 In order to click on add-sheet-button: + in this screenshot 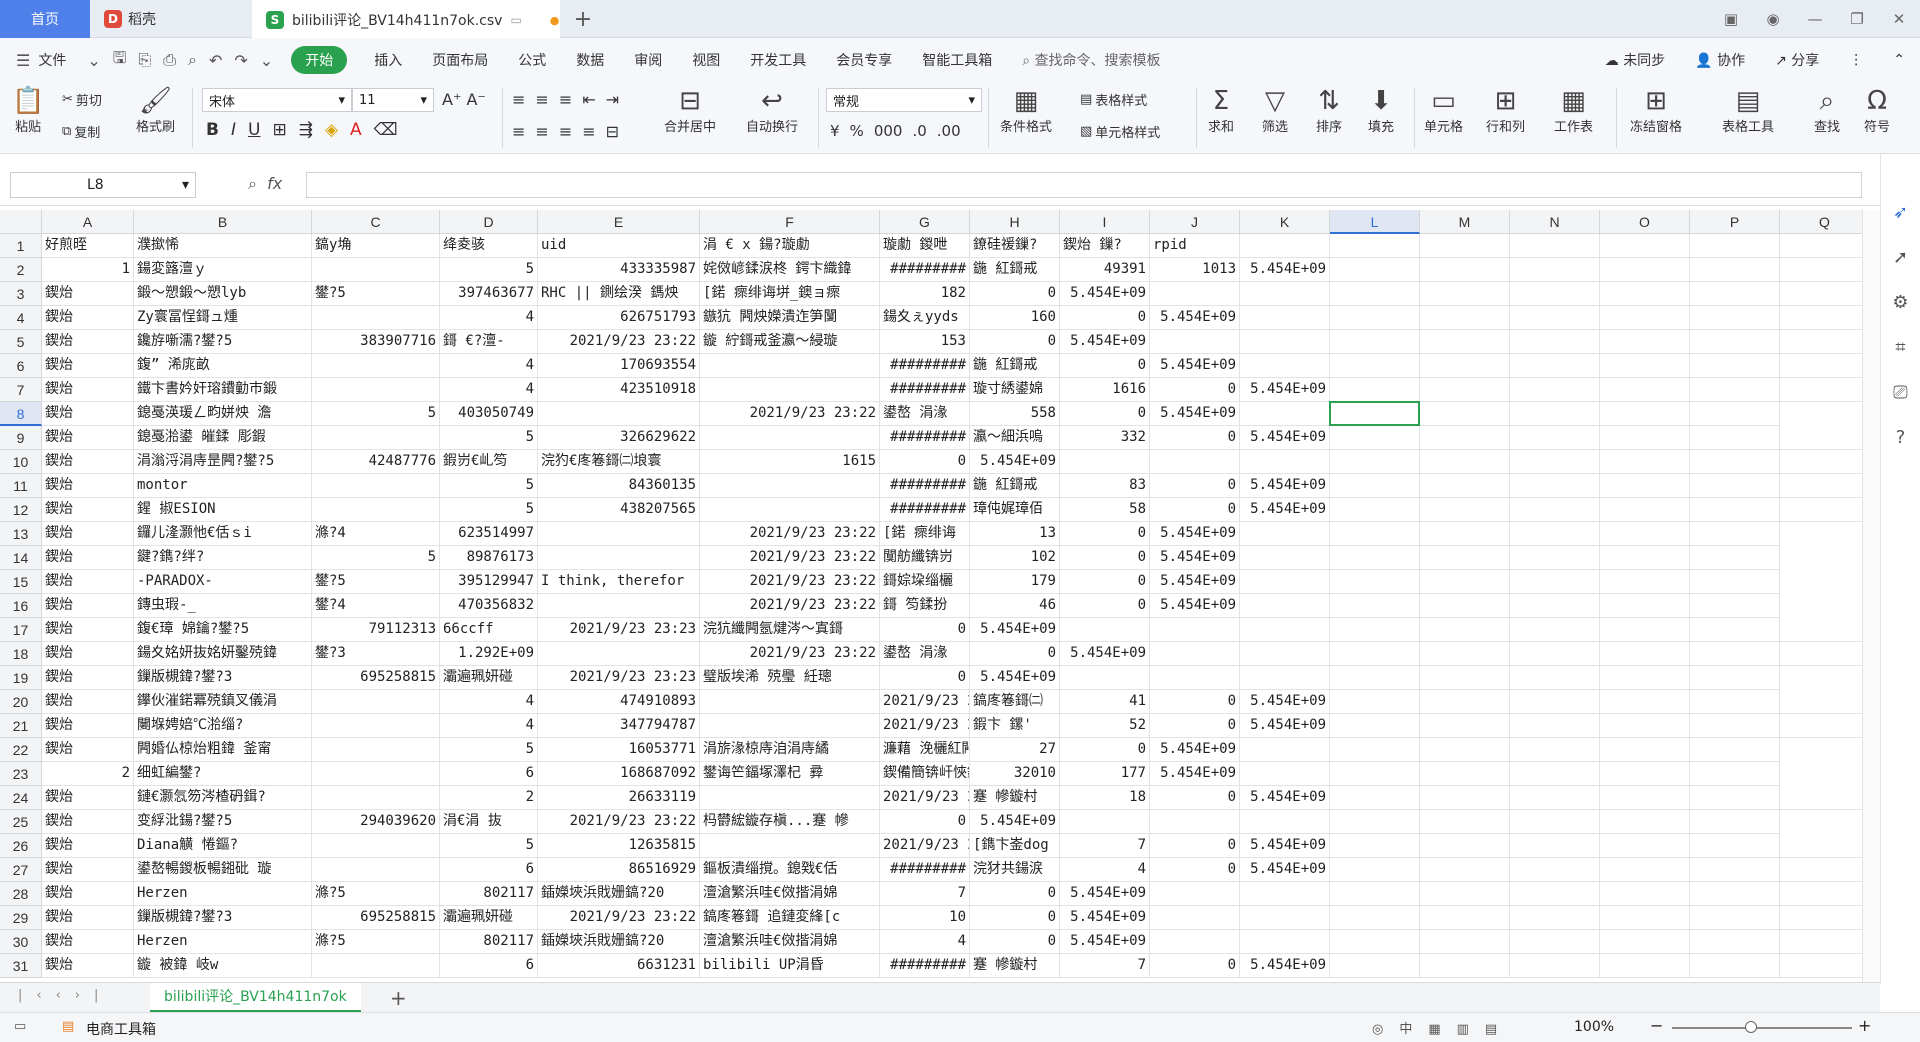, I will do `click(398, 998)`.